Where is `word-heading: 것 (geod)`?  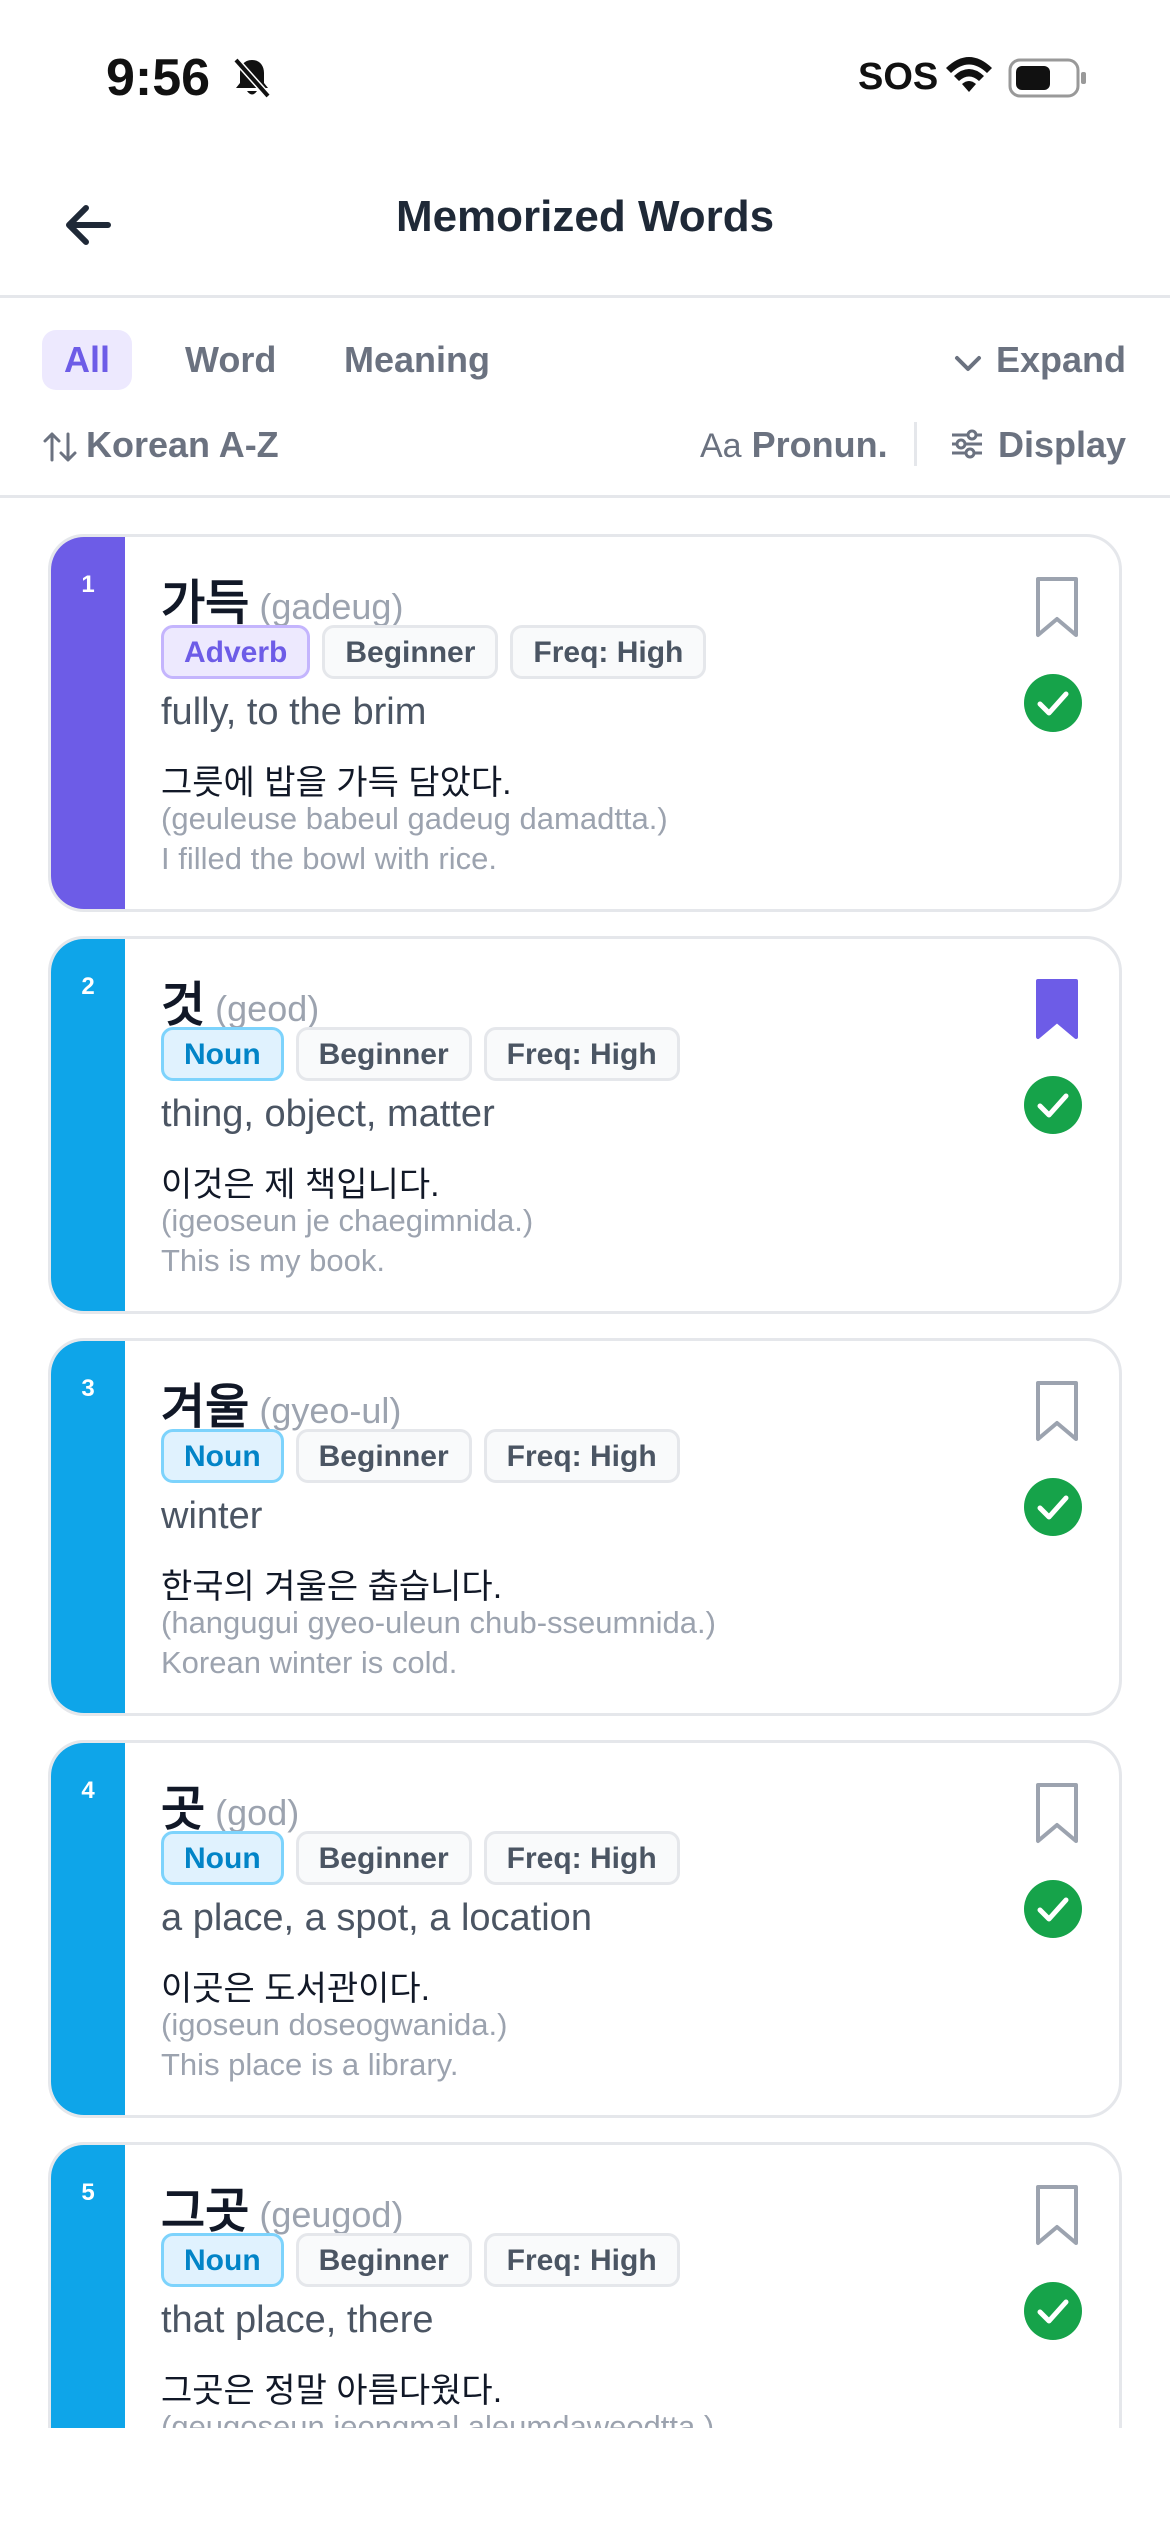 word-heading: 것 (geod) is located at coordinates (240, 1000).